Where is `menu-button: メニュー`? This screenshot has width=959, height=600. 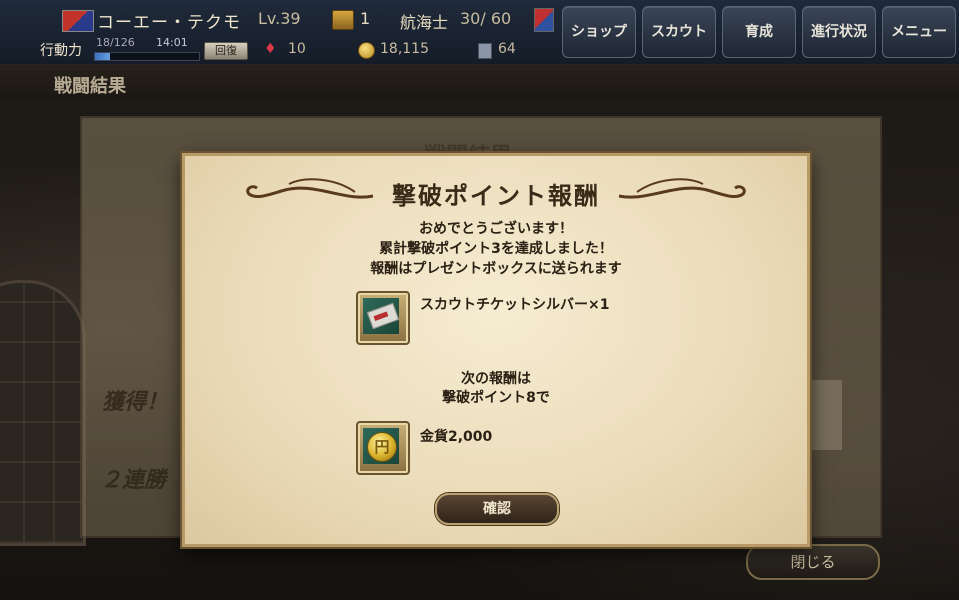 menu-button: メニュー is located at coordinates (919, 32).